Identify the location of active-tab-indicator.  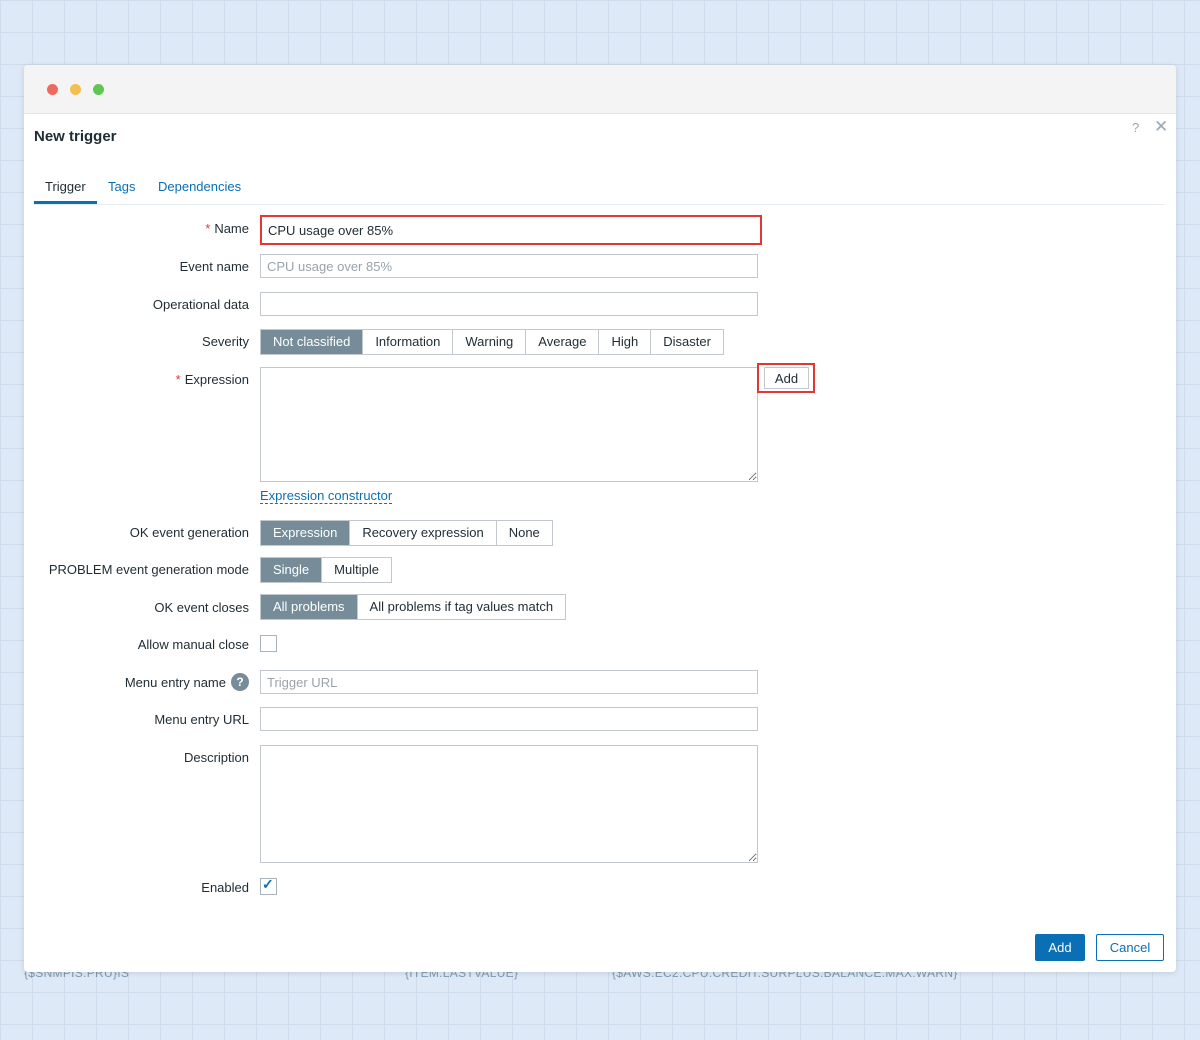
(65, 202).